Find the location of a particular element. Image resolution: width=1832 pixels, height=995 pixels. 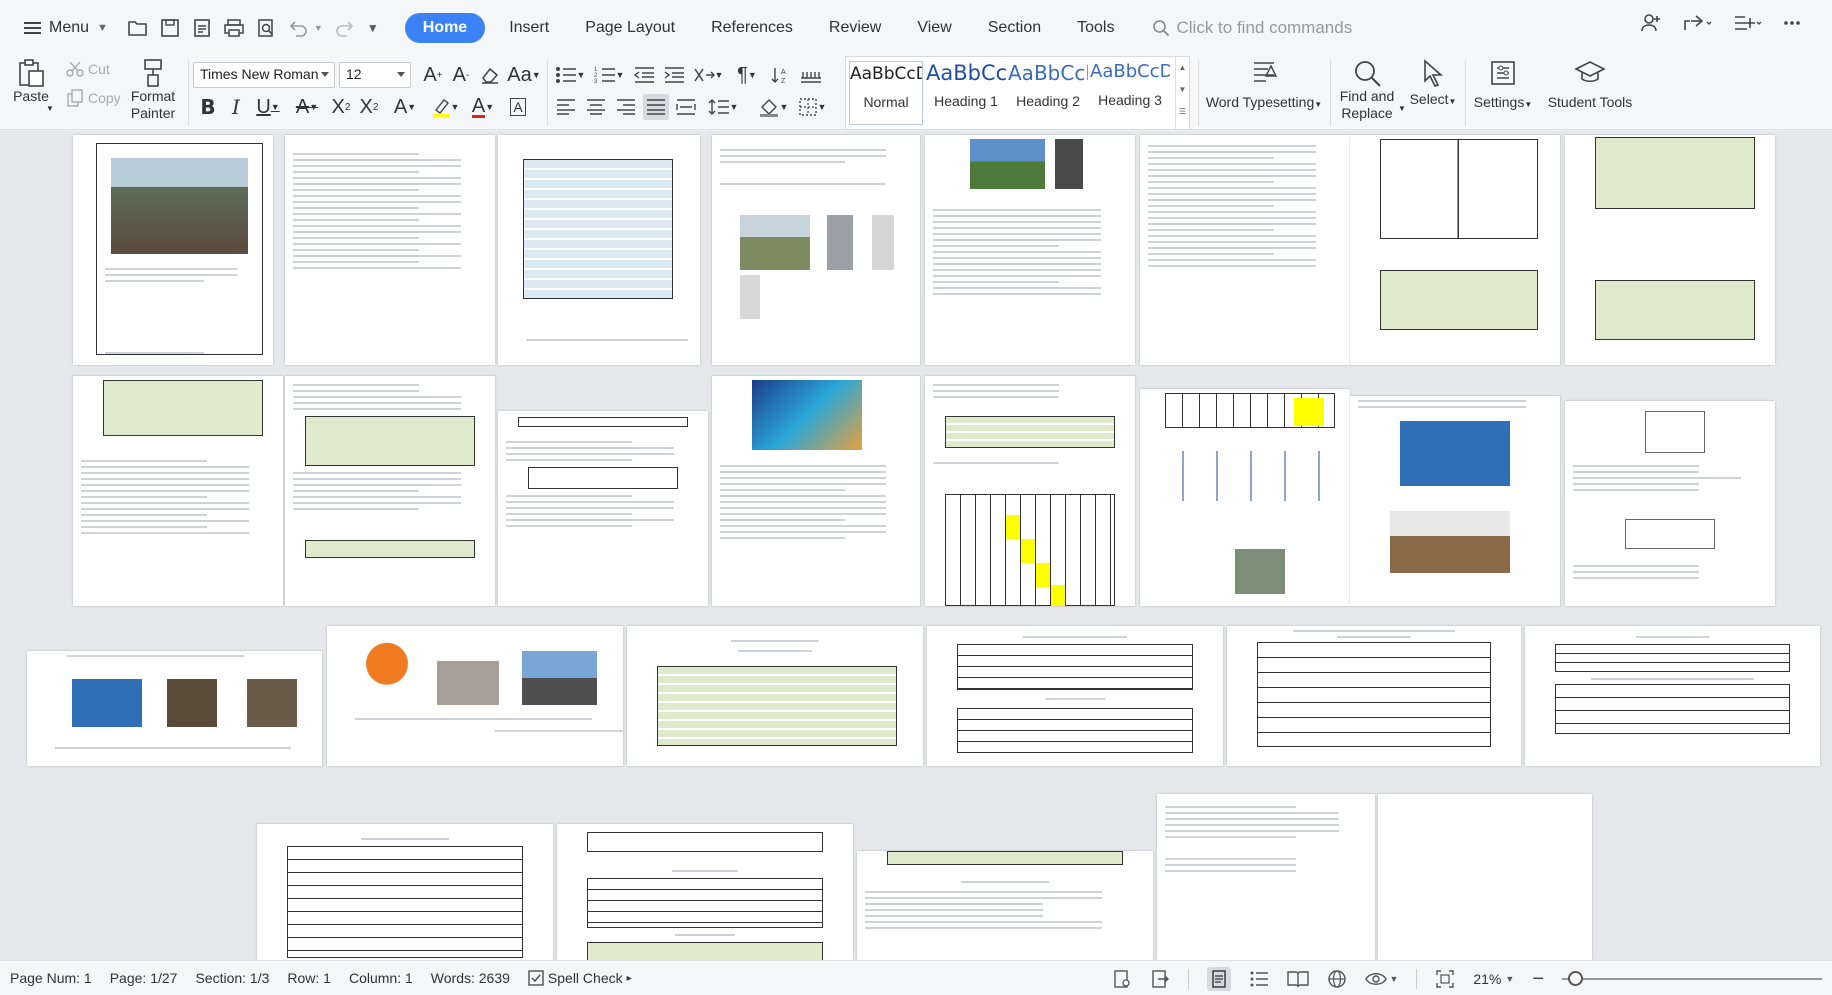

zoom-out-button: − is located at coordinates (1538, 979).